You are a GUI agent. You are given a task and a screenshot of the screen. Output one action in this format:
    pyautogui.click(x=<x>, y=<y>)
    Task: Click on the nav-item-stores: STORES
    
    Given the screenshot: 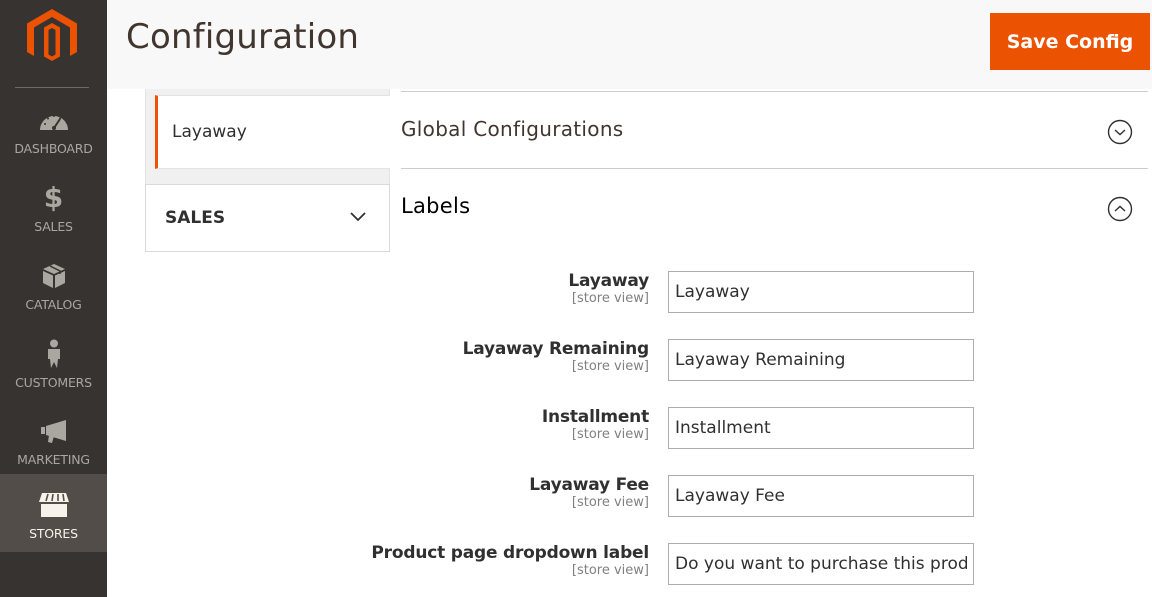 What is the action you would take?
    pyautogui.click(x=53, y=513)
    